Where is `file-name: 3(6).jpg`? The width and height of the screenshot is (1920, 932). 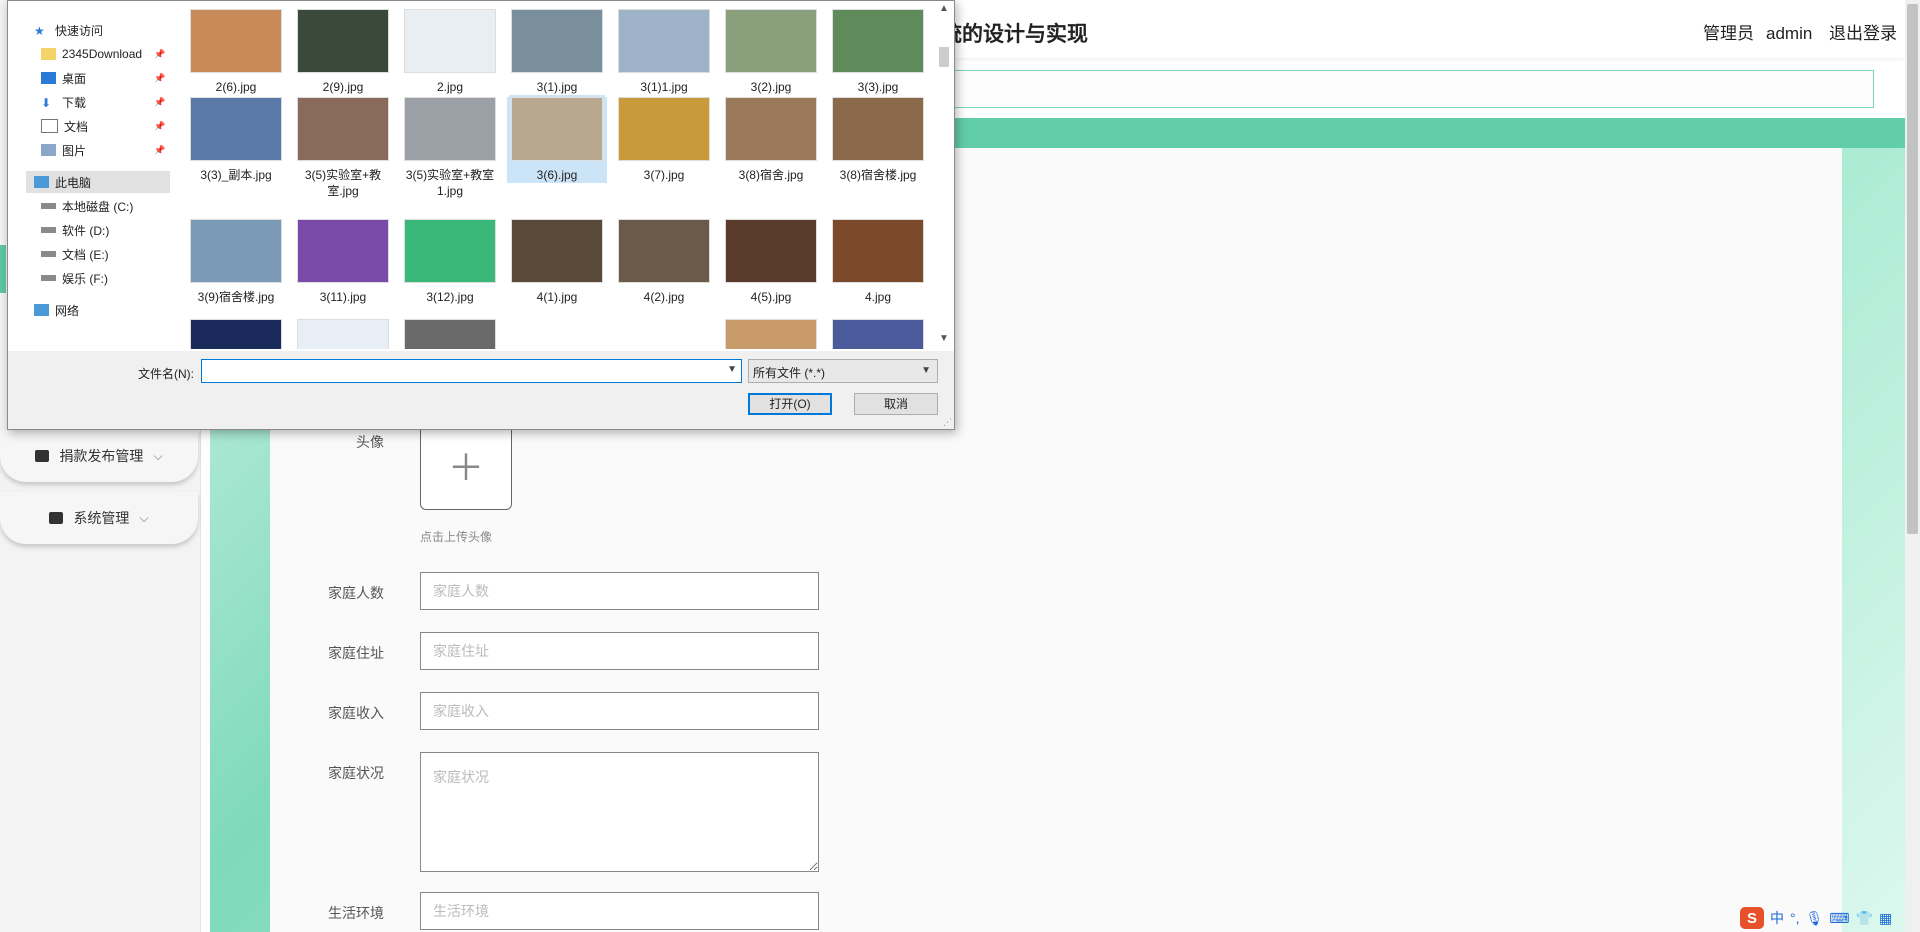 file-name: 3(6).jpg is located at coordinates (557, 175).